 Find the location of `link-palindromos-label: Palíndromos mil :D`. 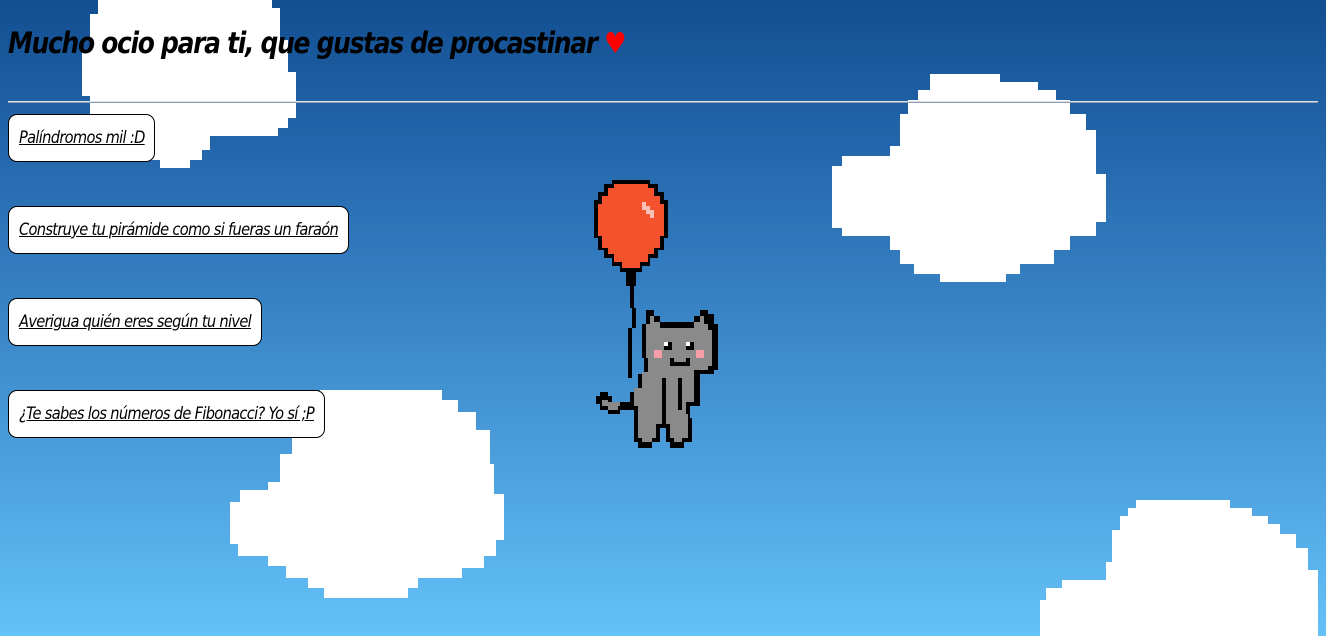

link-palindromos-label: Palíndromos mil :D is located at coordinates (82, 138).